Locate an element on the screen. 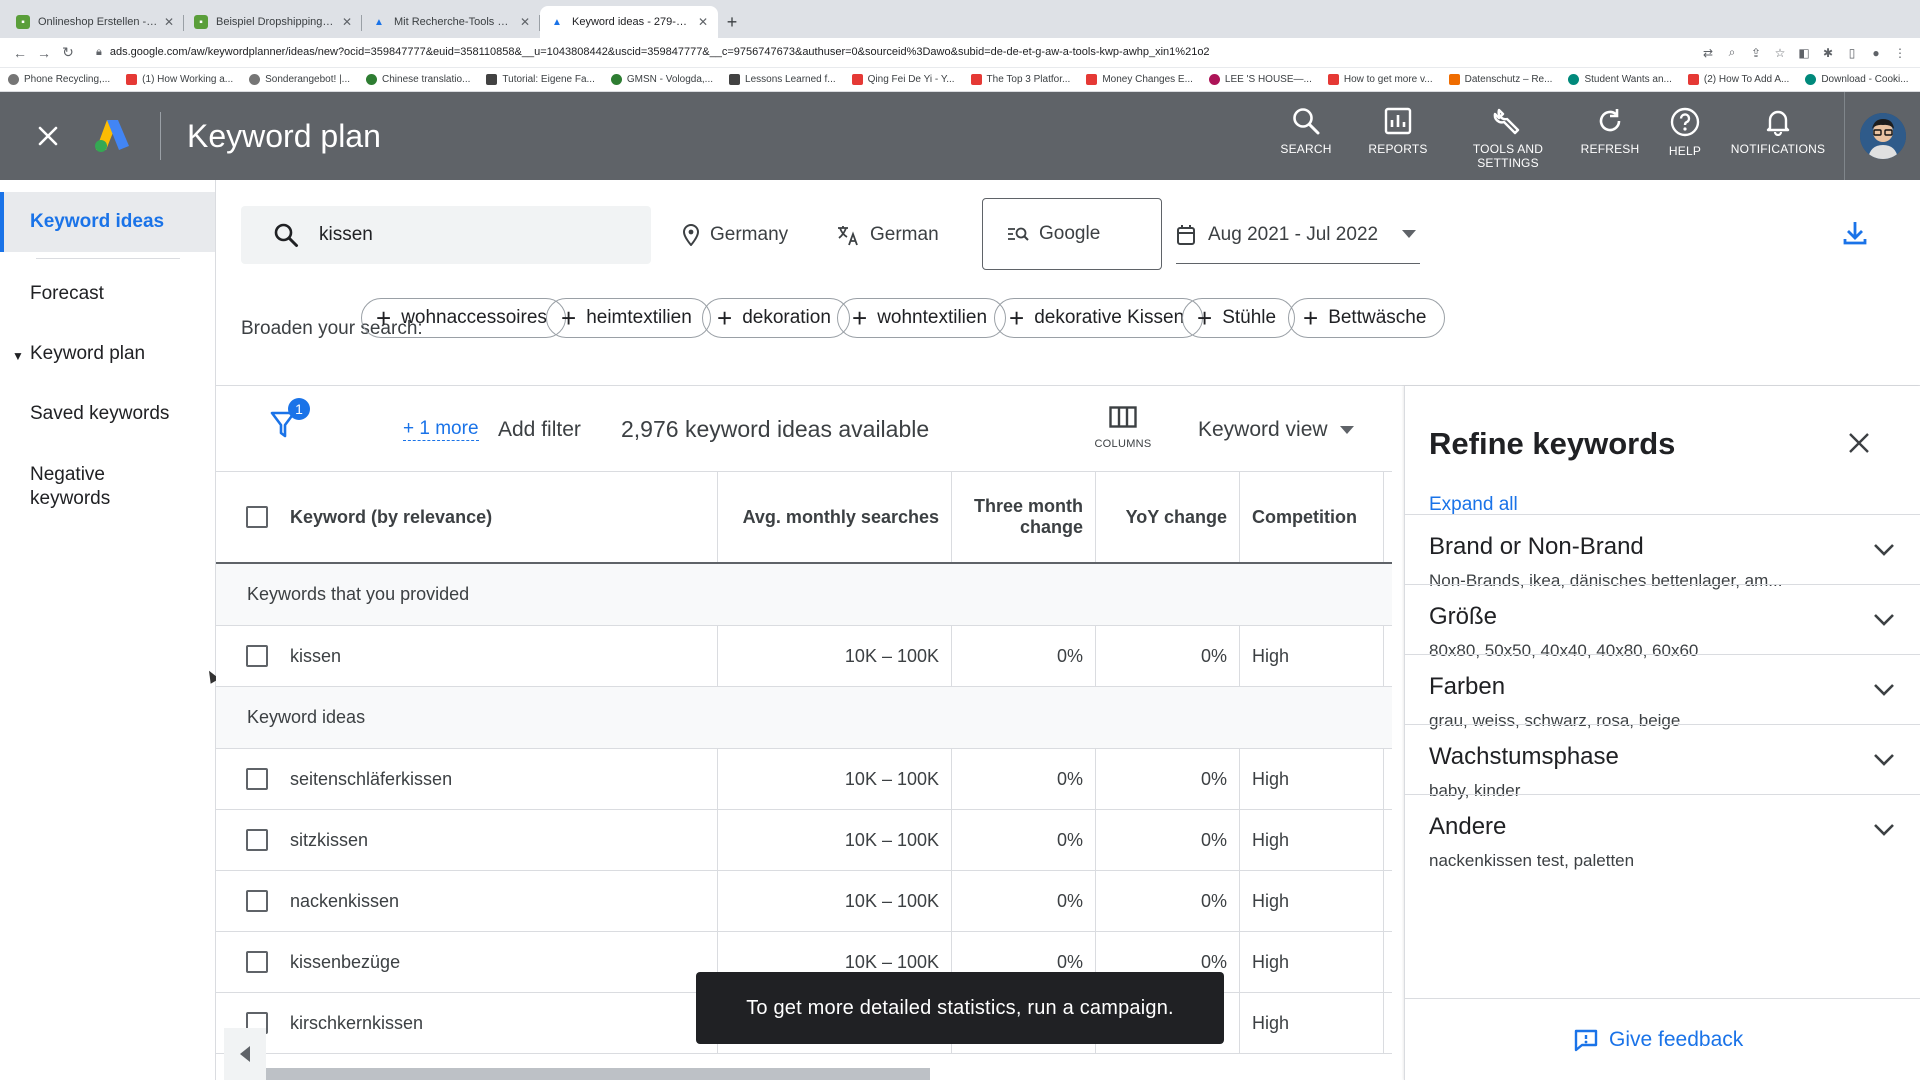  reports-icon is located at coordinates (1398, 121).